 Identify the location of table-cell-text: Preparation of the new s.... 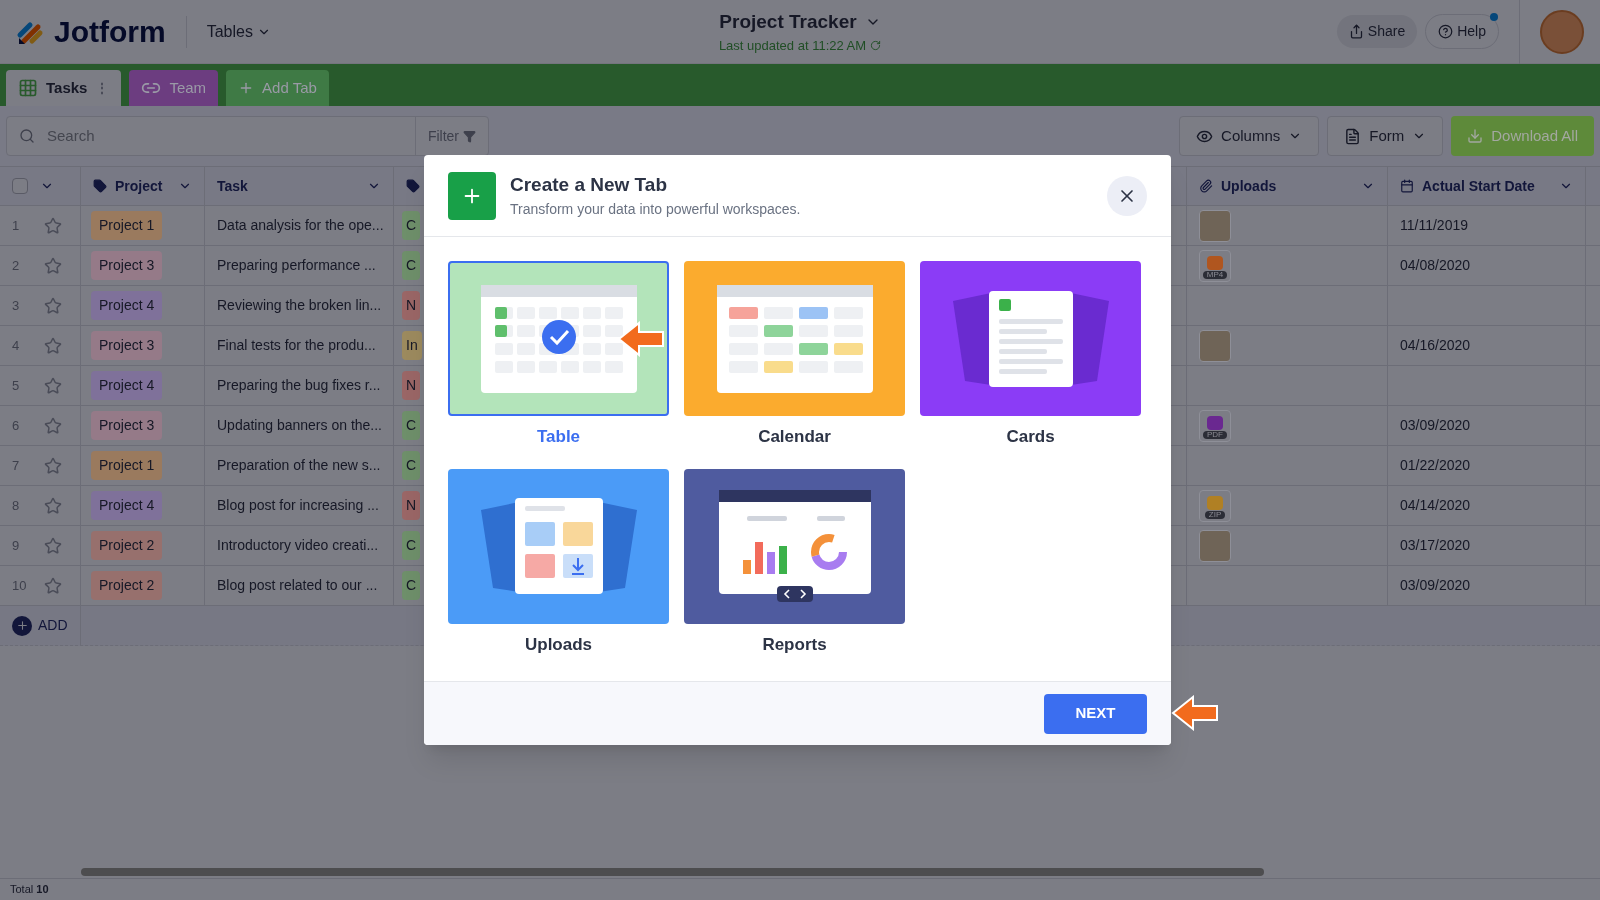
(299, 465).